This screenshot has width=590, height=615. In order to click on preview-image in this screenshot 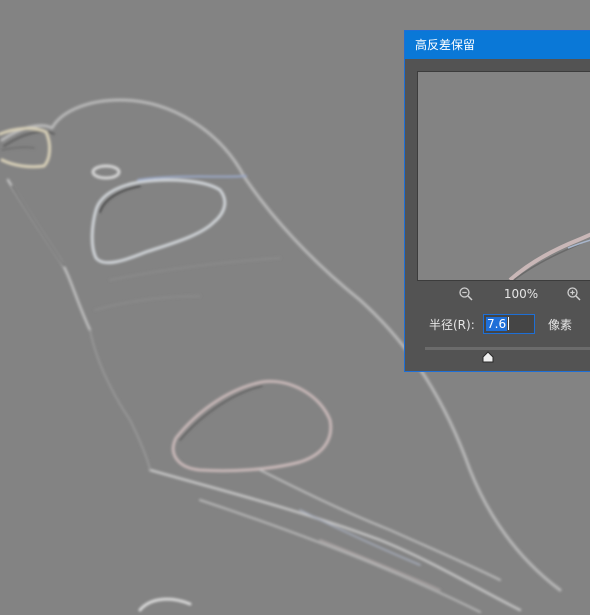, I will do `click(504, 176)`.